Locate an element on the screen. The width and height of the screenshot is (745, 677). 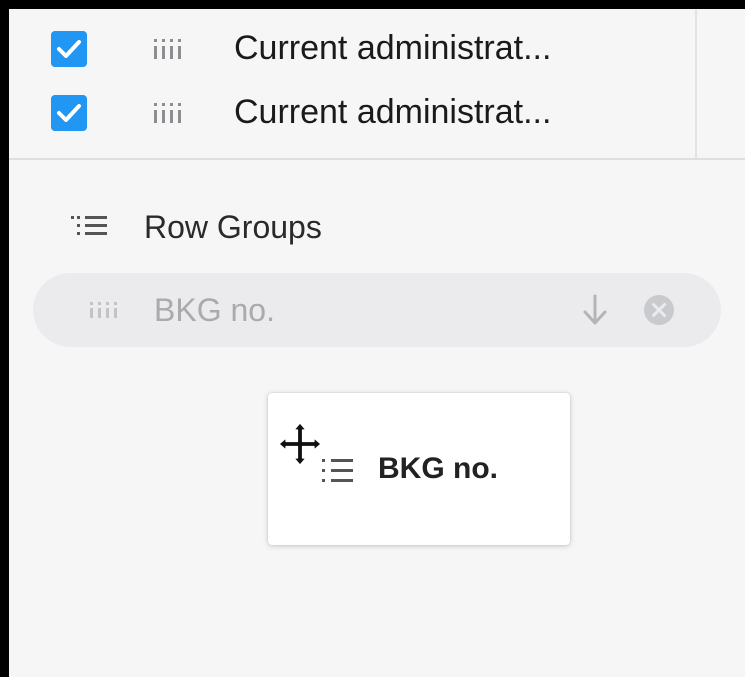
arrow-down-icon is located at coordinates (595, 310).